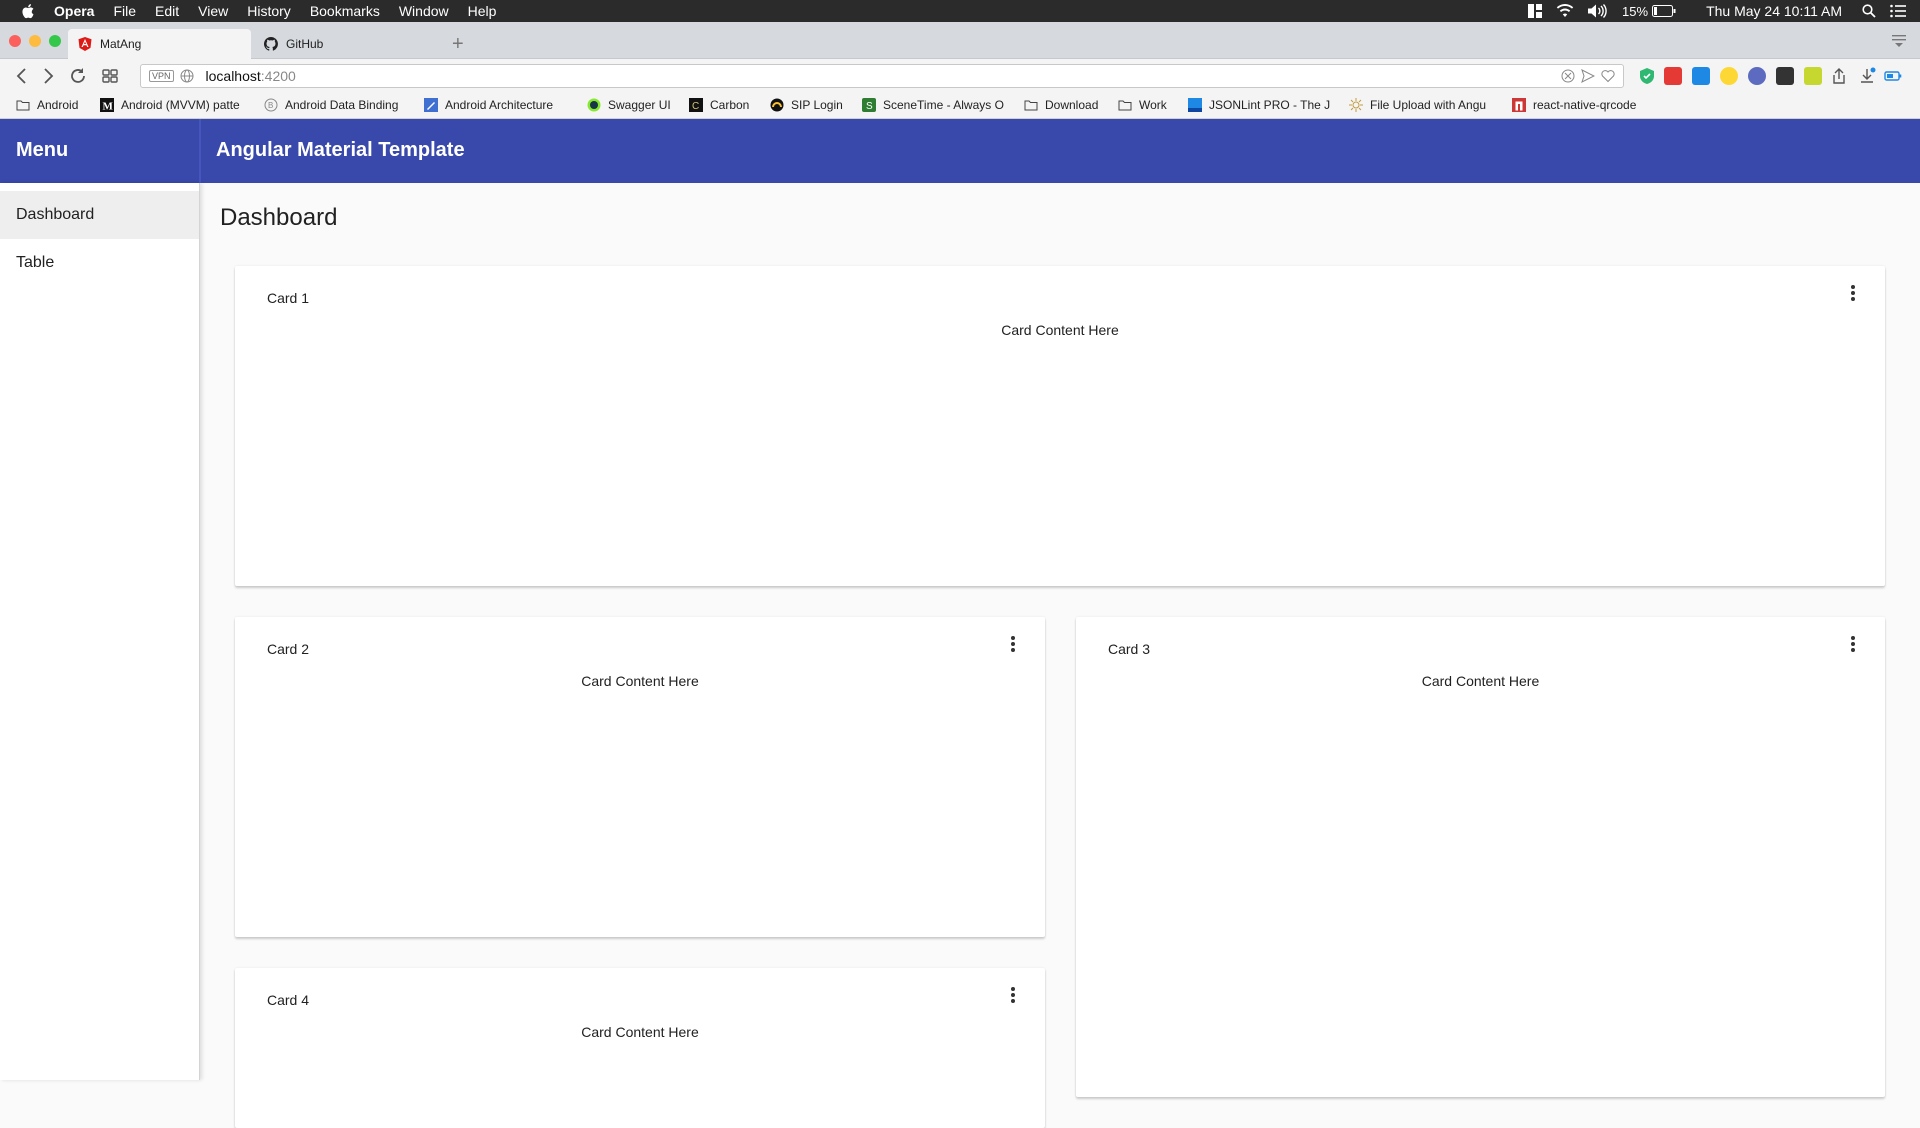 The width and height of the screenshot is (1920, 1128). I want to click on new-tab-button: +, so click(458, 44).